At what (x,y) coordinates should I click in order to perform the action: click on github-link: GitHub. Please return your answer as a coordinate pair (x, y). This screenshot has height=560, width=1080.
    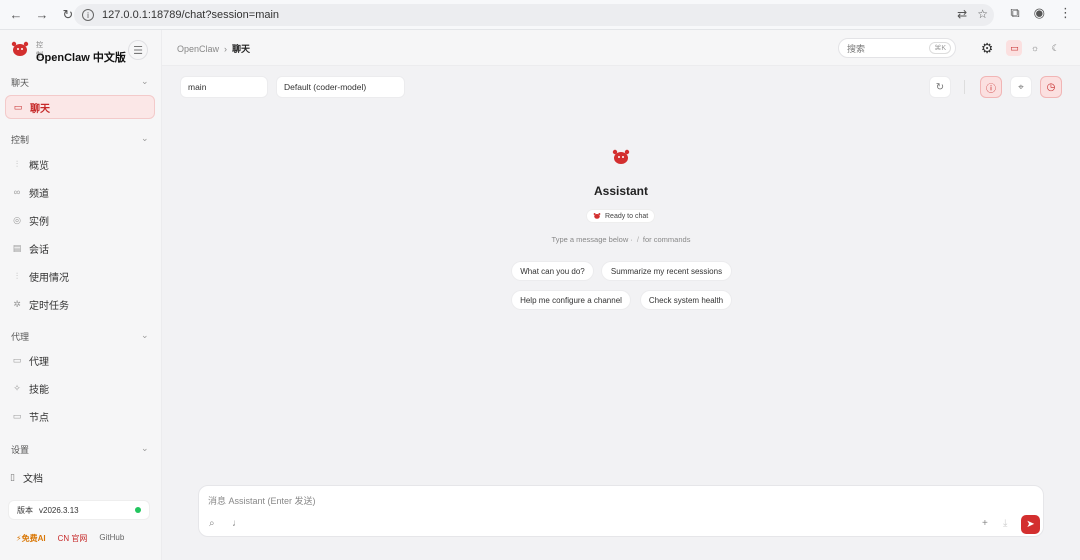
    Looking at the image, I should click on (111, 538).